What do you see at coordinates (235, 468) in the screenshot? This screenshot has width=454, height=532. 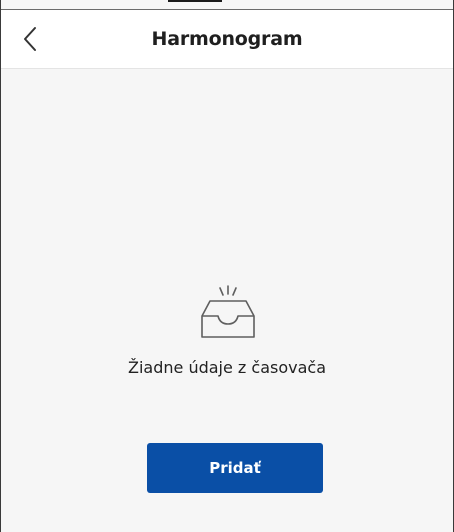 I see `add-button: Pridať` at bounding box center [235, 468].